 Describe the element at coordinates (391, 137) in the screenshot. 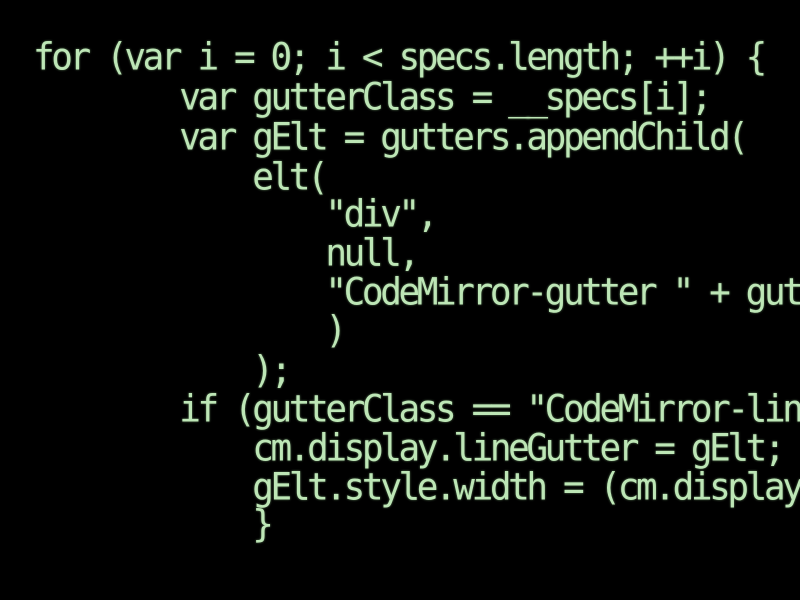

I see `code-line: var gElt = gutters.appendChild(` at that location.